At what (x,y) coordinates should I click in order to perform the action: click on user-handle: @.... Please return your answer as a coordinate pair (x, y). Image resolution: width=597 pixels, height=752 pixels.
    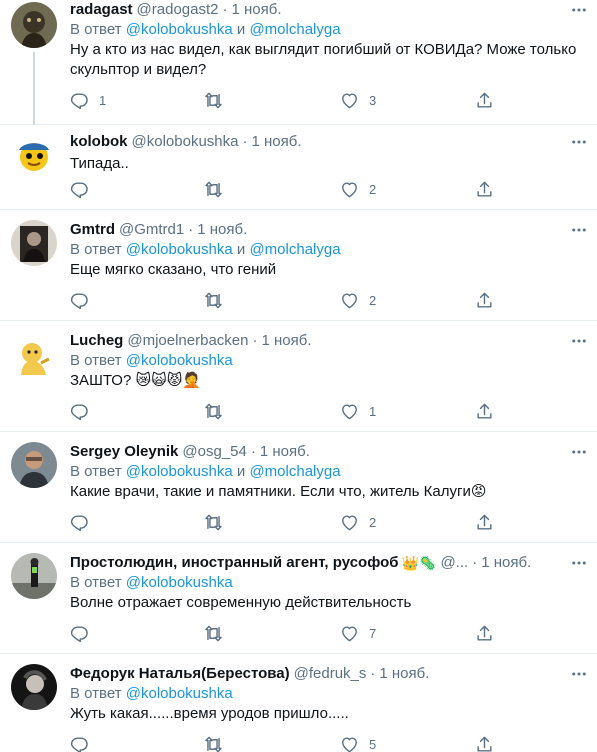
    Looking at the image, I should click on (454, 563).